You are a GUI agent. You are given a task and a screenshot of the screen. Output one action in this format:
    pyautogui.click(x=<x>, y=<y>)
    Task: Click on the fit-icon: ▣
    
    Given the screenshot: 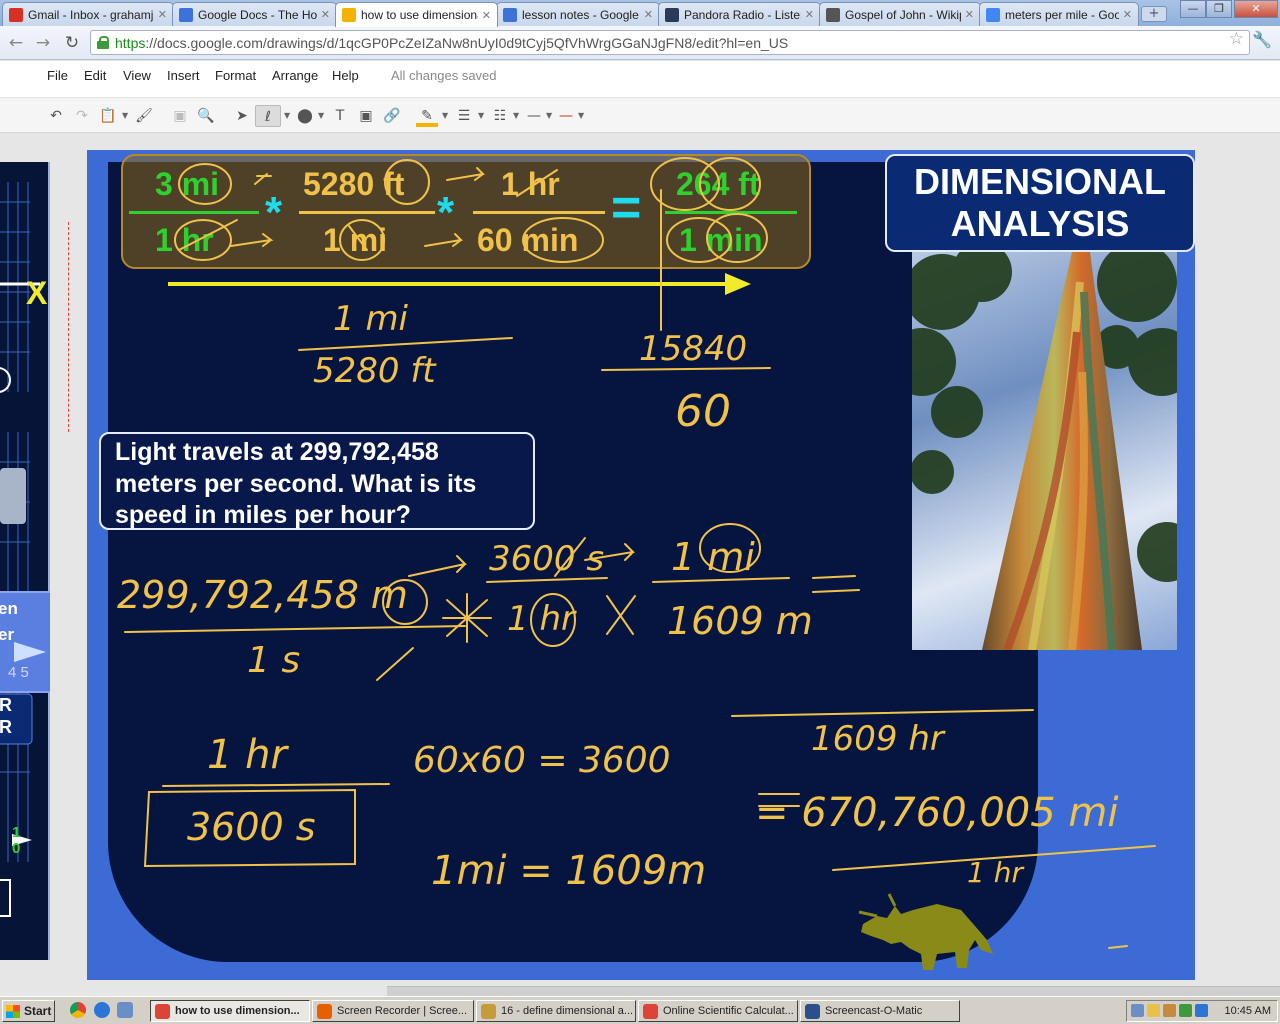 What is the action you would take?
    pyautogui.click(x=180, y=116)
    